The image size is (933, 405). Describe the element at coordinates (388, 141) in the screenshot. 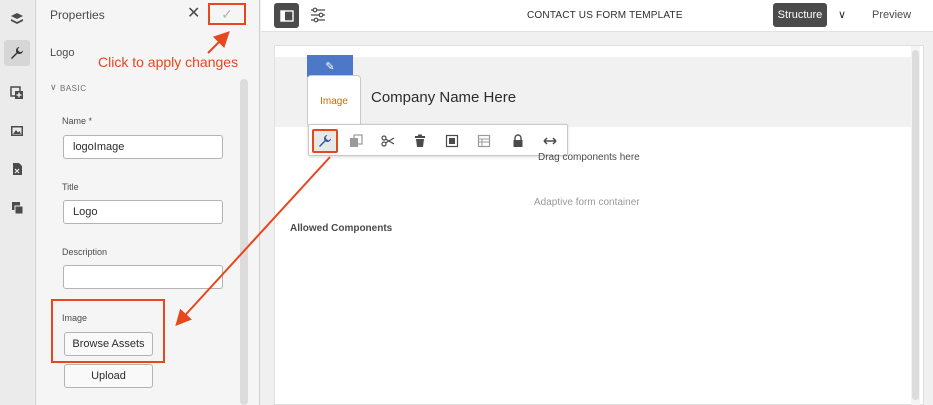

I see `cut-icon` at that location.